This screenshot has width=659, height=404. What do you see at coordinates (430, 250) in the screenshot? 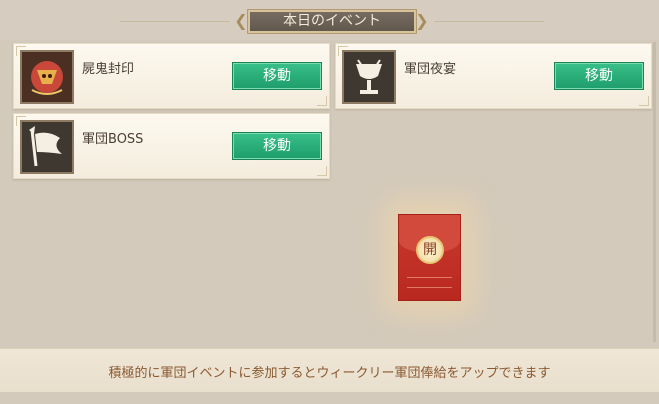
I see `open-red-packet-button: 開` at bounding box center [430, 250].